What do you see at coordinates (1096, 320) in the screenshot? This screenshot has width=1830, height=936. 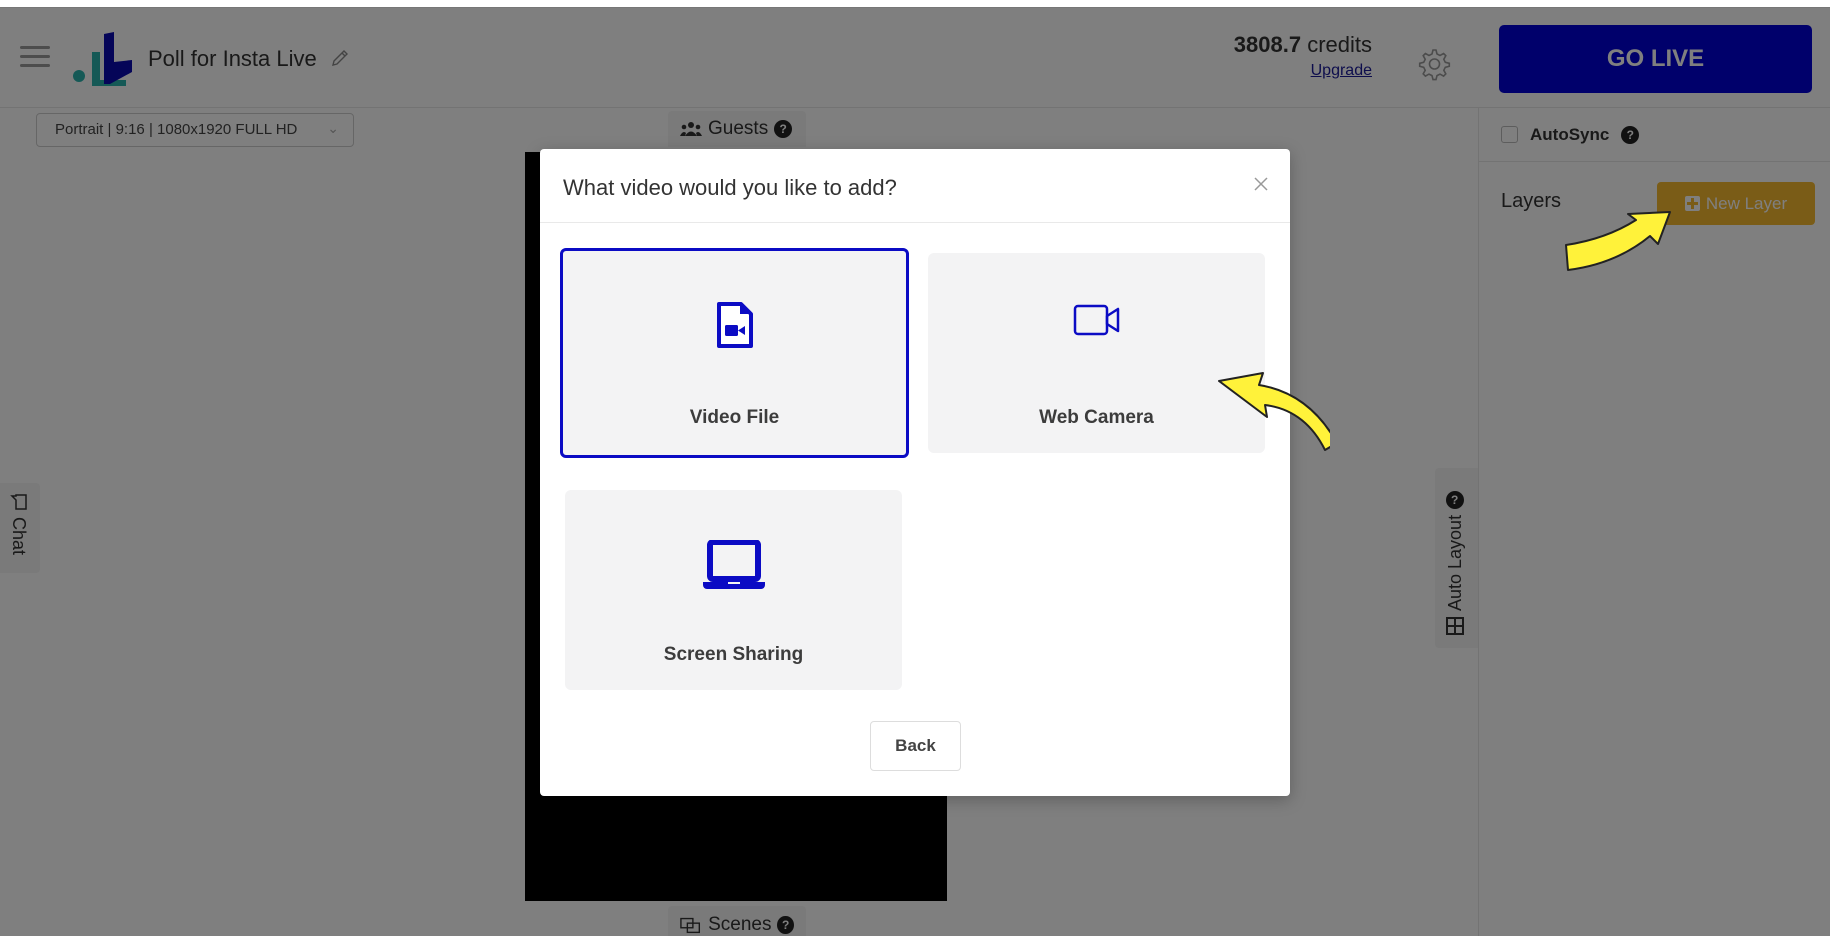 I see `video-camera-icon` at bounding box center [1096, 320].